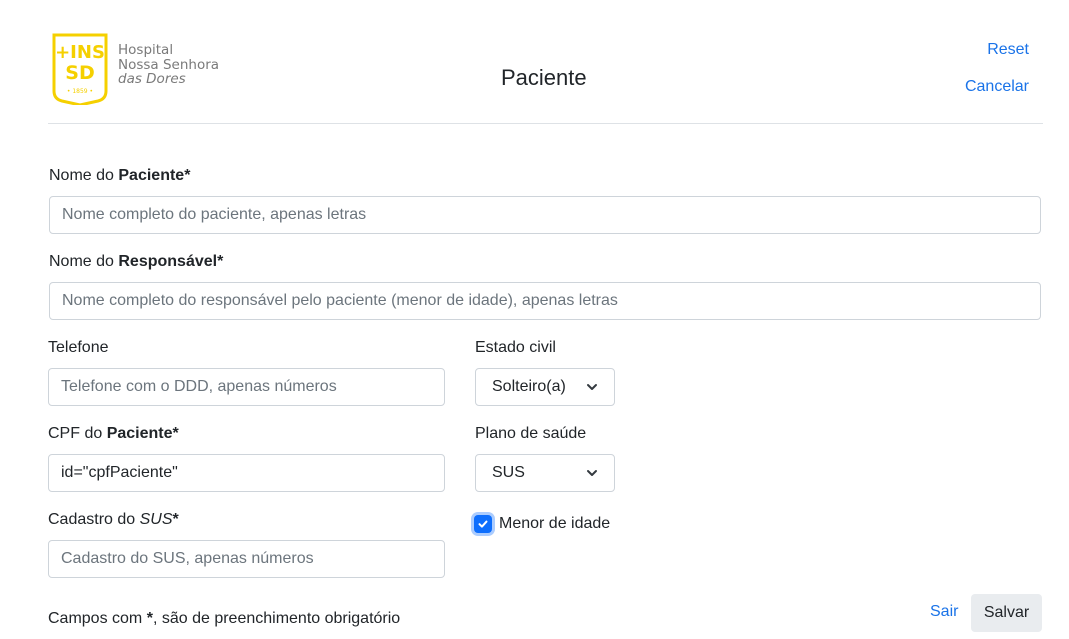  I want to click on svg-text: • 1859 •, so click(80, 91).